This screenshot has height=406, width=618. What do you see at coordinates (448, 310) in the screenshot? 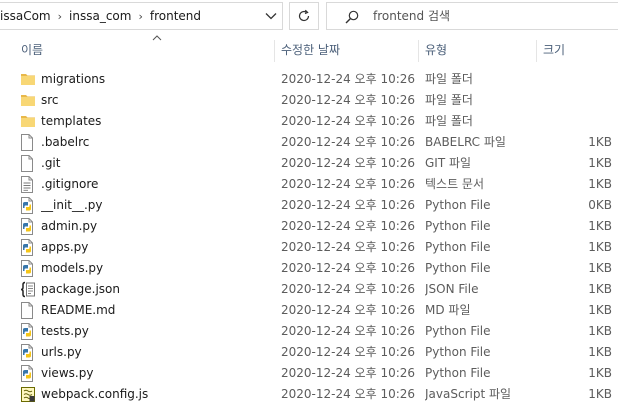
I see `file-type: MD 파일` at bounding box center [448, 310].